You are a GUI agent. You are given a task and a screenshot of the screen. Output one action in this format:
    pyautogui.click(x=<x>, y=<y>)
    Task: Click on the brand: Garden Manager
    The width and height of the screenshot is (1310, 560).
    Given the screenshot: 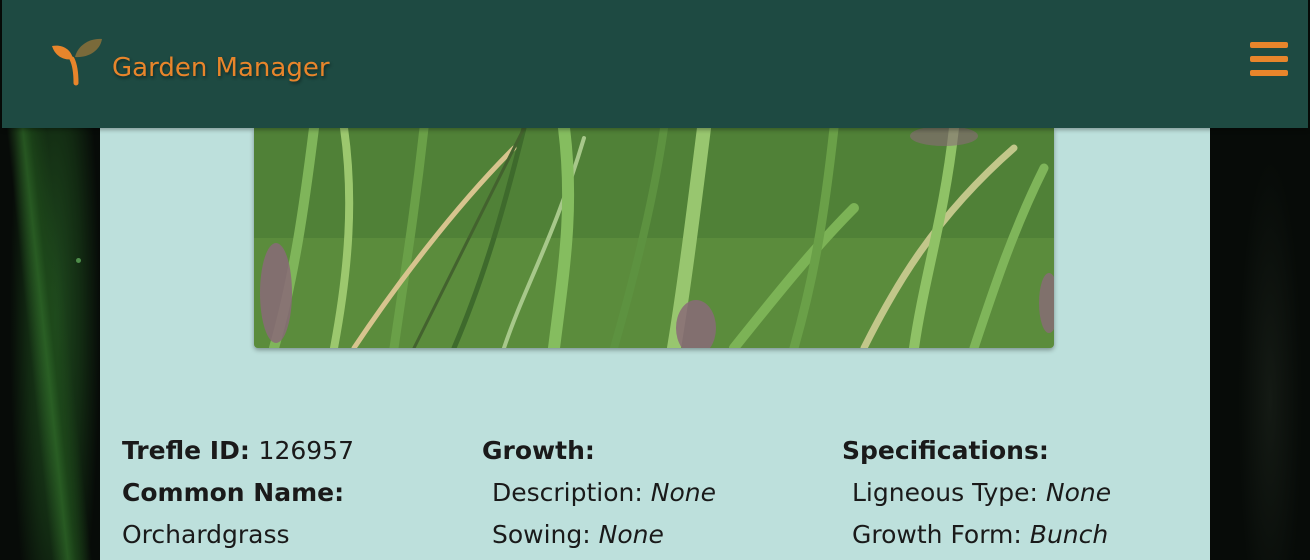 What is the action you would take?
    pyautogui.click(x=191, y=64)
    